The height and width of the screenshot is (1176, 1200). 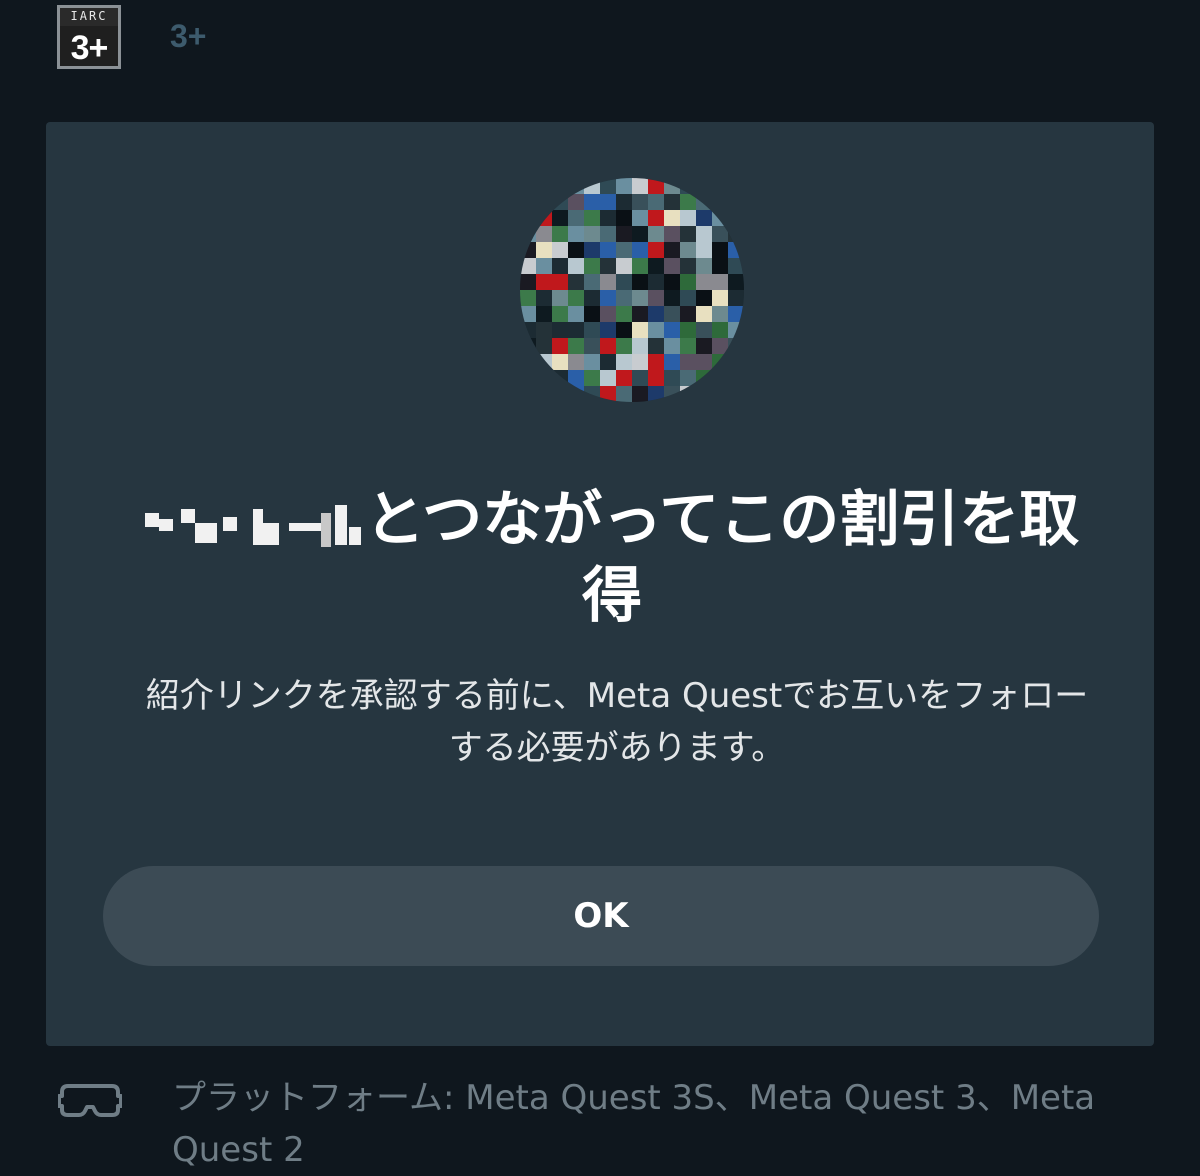 I want to click on age-rating-label: 3+, so click(x=188, y=36).